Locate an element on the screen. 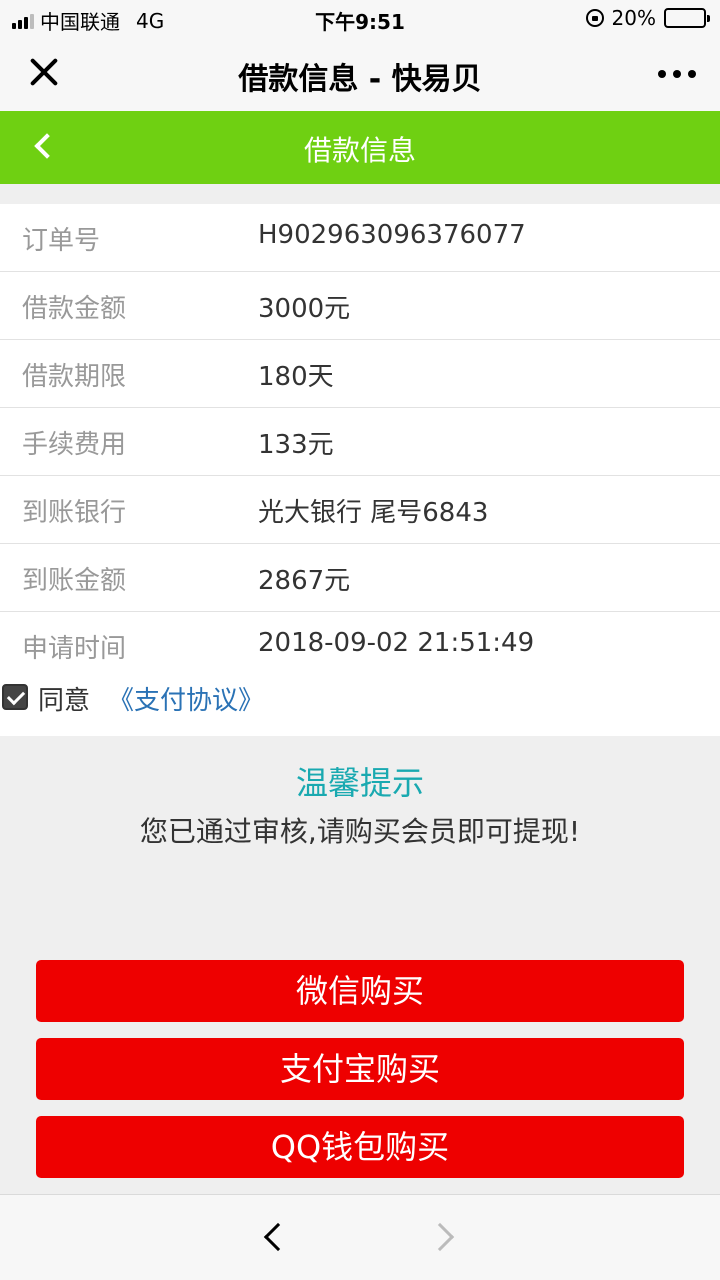 The image size is (720, 1280). info-value: 2018-09-02 21:51:49 is located at coordinates (396, 643).